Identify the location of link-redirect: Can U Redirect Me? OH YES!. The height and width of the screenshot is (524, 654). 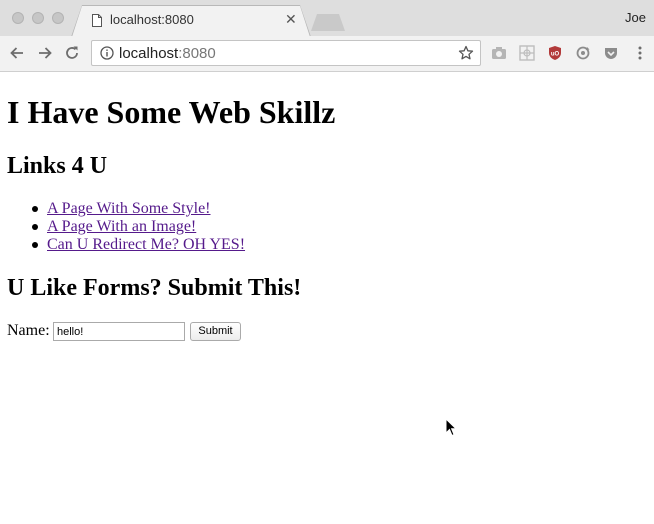
(146, 244).